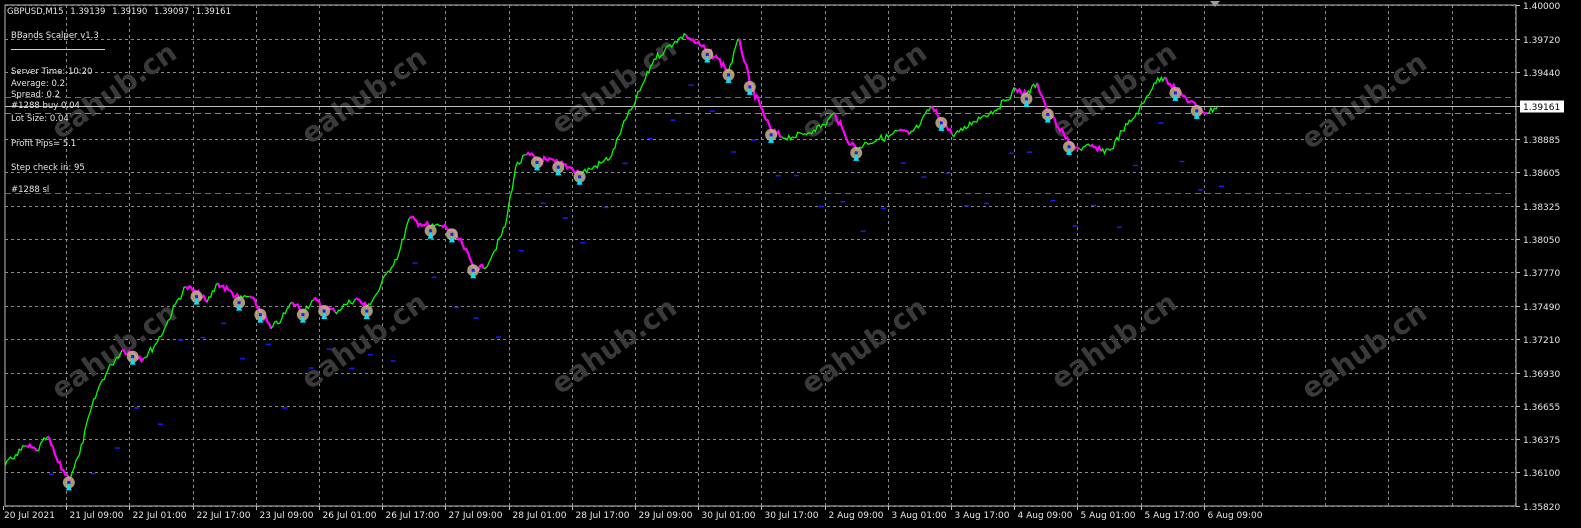 This screenshot has height=528, width=1581. What do you see at coordinates (35, 12) in the screenshot?
I see `symbol-label: GBPUSD,M15` at bounding box center [35, 12].